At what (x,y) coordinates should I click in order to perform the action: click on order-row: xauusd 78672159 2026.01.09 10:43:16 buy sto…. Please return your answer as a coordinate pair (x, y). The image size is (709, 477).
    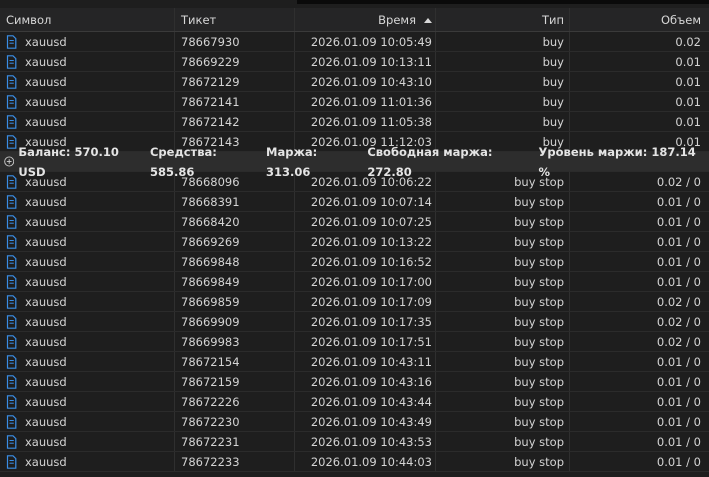
    Looking at the image, I should click on (354, 382).